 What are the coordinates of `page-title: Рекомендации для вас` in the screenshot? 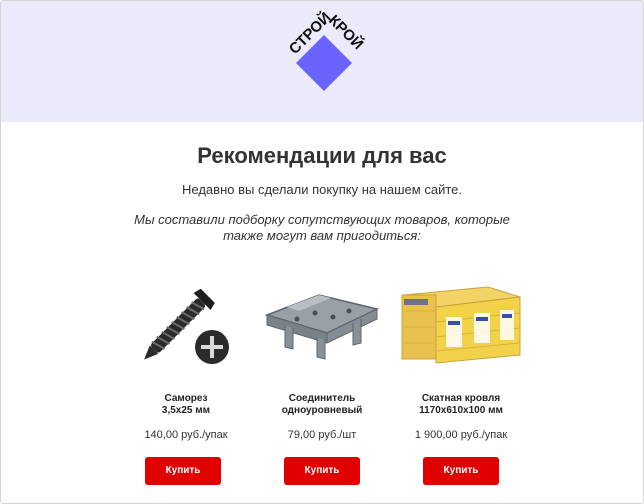 It's located at (322, 155).